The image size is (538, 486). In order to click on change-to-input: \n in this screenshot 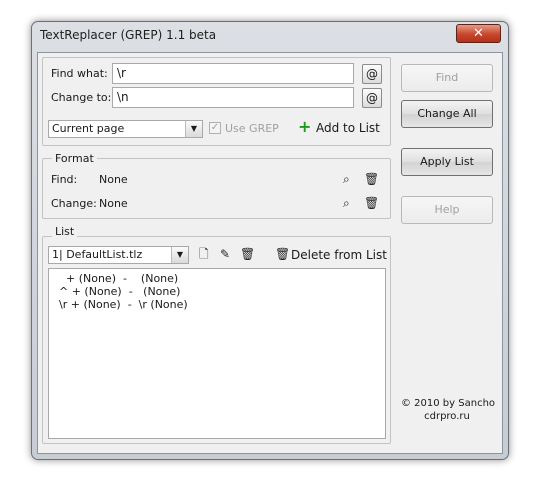, I will do `click(233, 97)`.